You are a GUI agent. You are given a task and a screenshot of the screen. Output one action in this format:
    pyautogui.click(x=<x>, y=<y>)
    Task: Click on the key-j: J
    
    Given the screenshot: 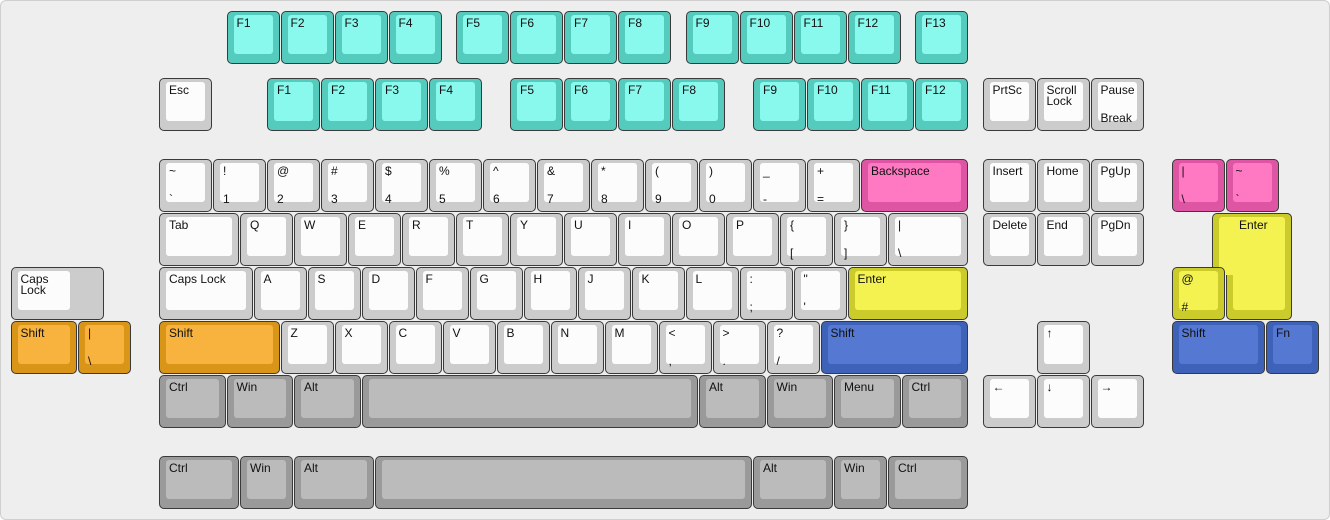 What is the action you would take?
    pyautogui.click(x=604, y=293)
    